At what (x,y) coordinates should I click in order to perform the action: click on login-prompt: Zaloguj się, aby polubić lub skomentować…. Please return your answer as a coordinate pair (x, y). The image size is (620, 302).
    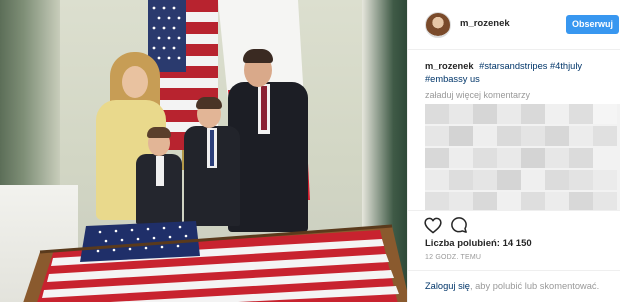
    Looking at the image, I should click on (512, 286).